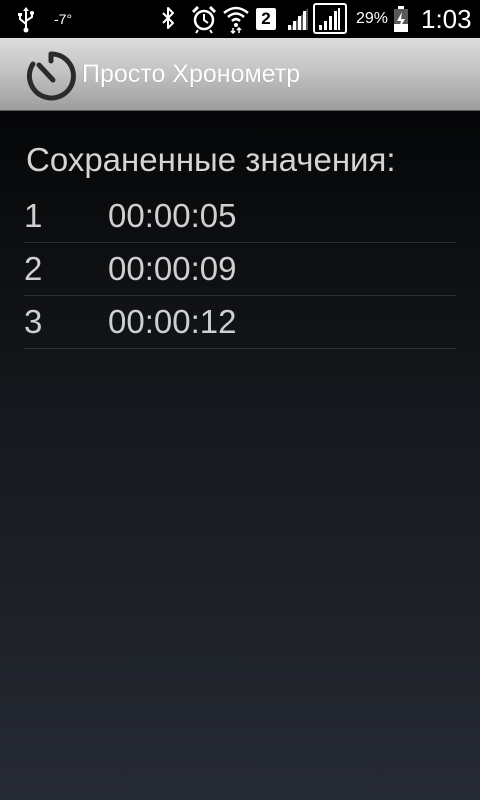 The width and height of the screenshot is (480, 800). I want to click on sim-slot-badge: 2, so click(266, 19).